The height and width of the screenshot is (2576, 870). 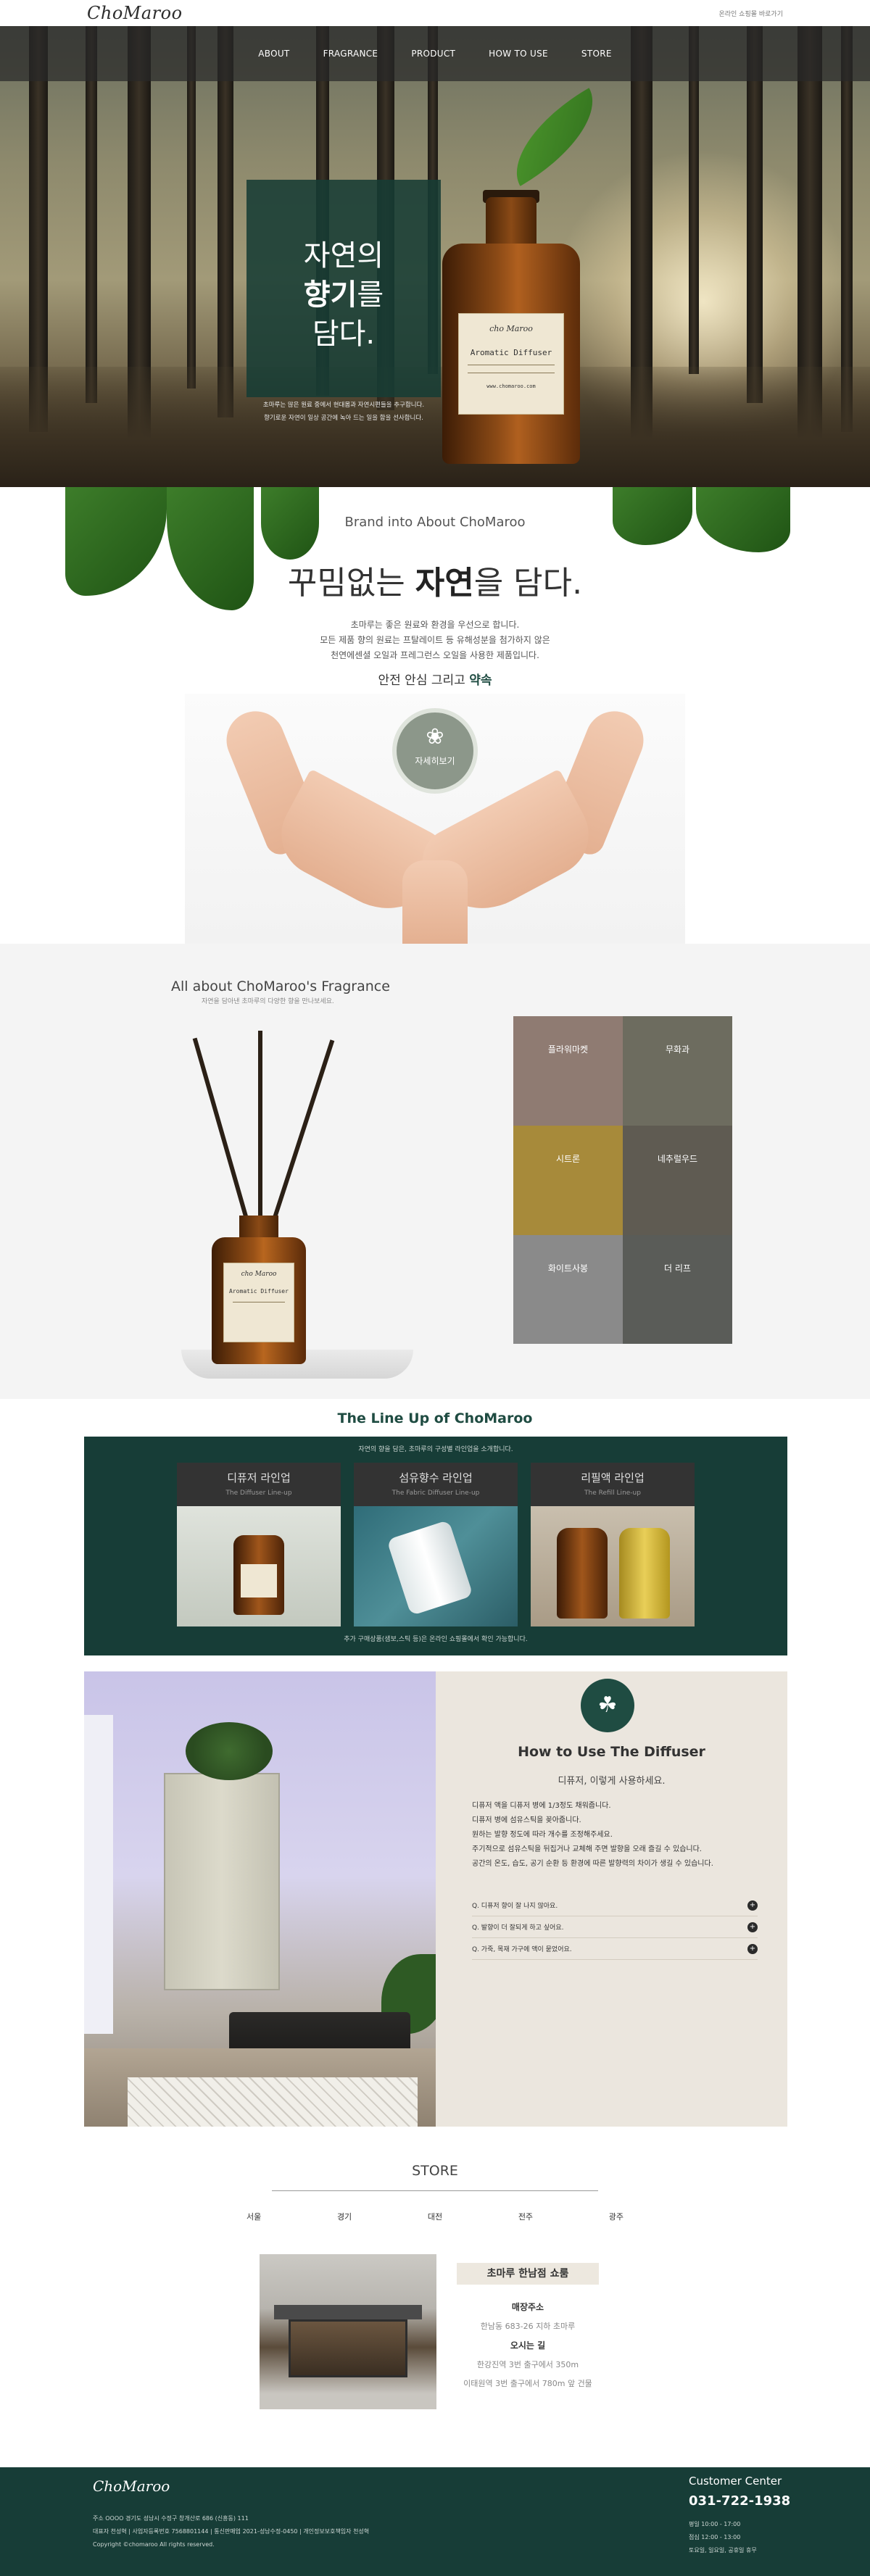 What do you see at coordinates (254, 2216) in the screenshot?
I see `tab-seoul: 서울` at bounding box center [254, 2216].